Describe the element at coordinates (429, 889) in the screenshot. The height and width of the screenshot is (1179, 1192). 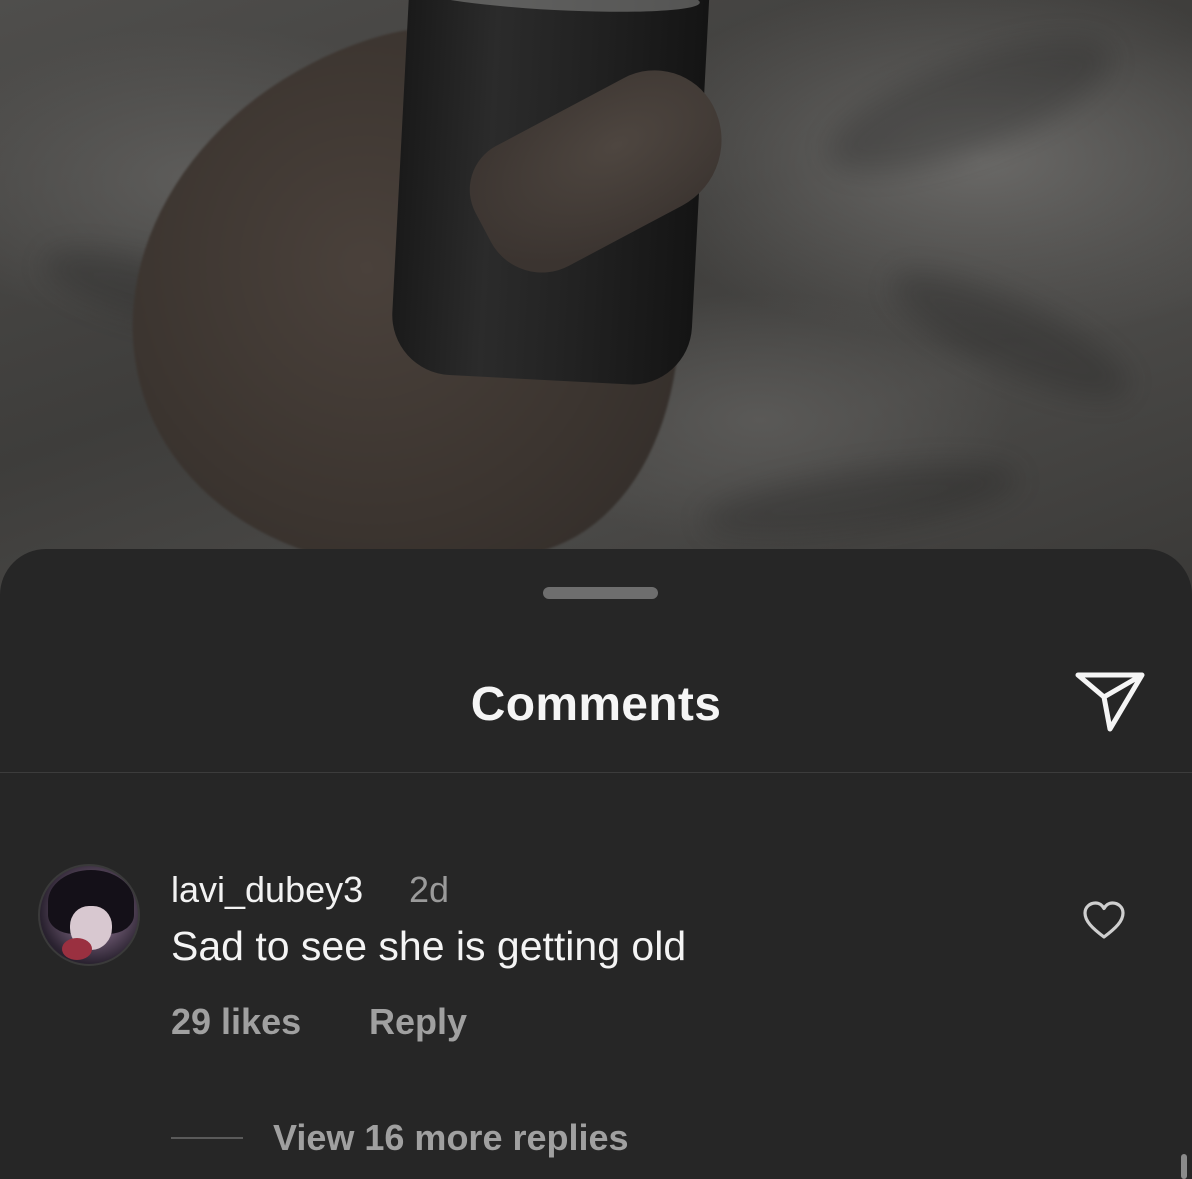
I see `comment-timestamp: 2d` at that location.